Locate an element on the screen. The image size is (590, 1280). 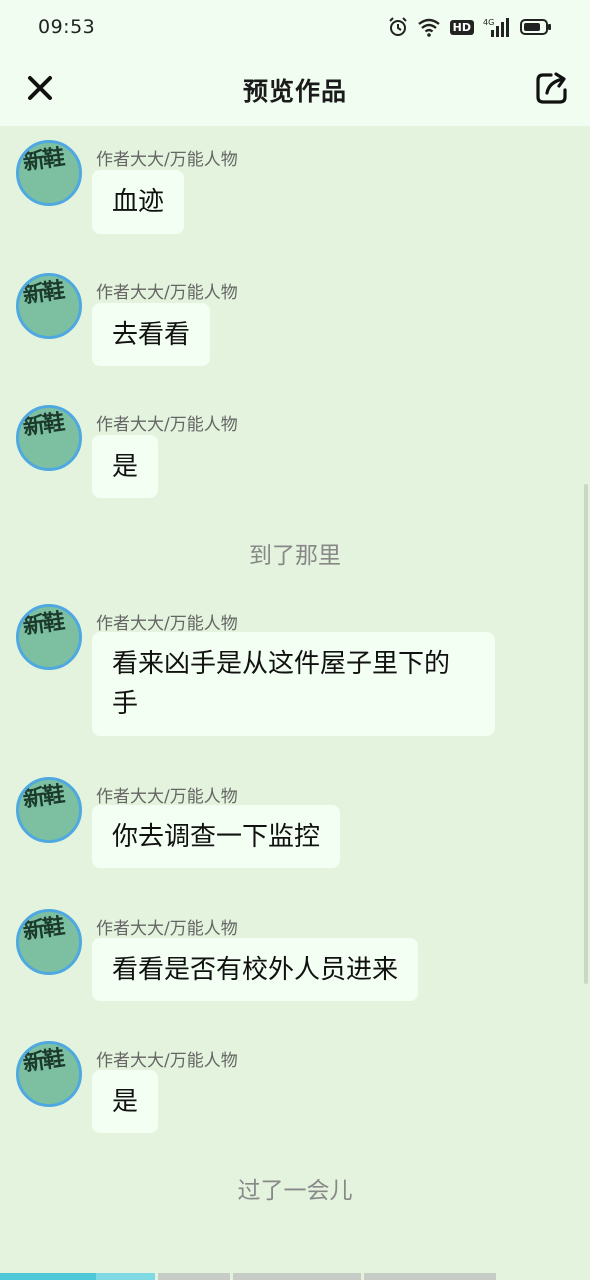
signal-icon: 4G is located at coordinates (497, 27).